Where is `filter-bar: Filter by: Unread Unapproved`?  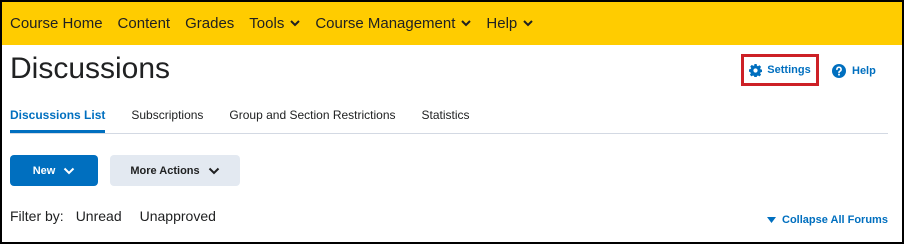
filter-bar: Filter by: Unread Unapproved is located at coordinates (113, 216).